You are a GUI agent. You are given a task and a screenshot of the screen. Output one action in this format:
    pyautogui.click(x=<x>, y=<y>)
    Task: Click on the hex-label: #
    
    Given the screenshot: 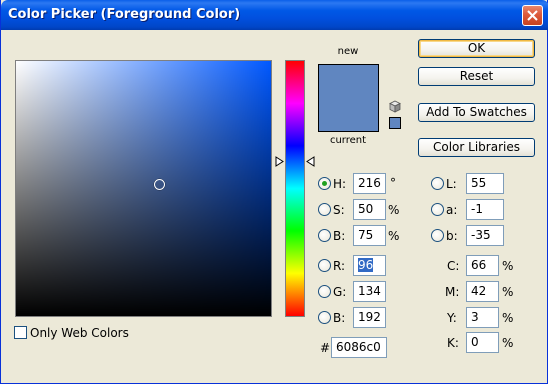 What is the action you would take?
    pyautogui.click(x=325, y=348)
    